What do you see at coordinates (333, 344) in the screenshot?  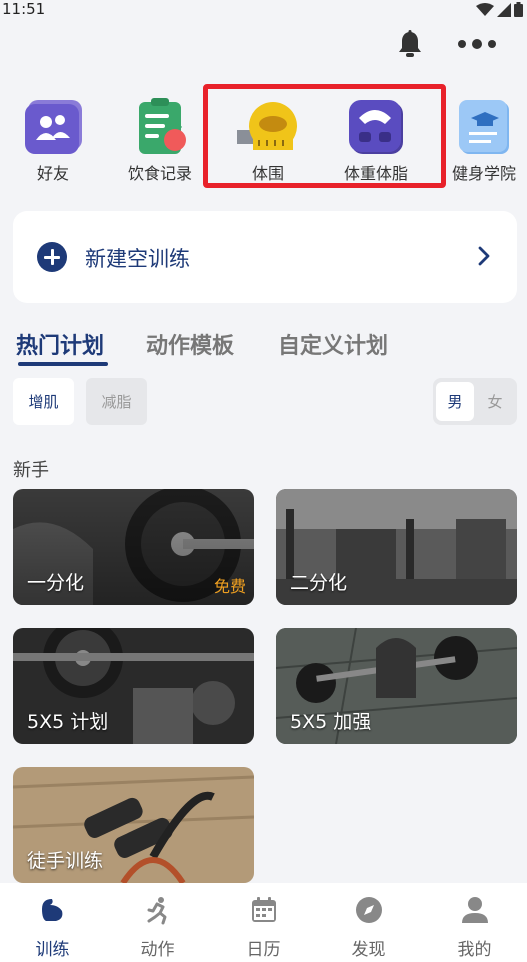 I see `tab-custom-plans: 自定义计划` at bounding box center [333, 344].